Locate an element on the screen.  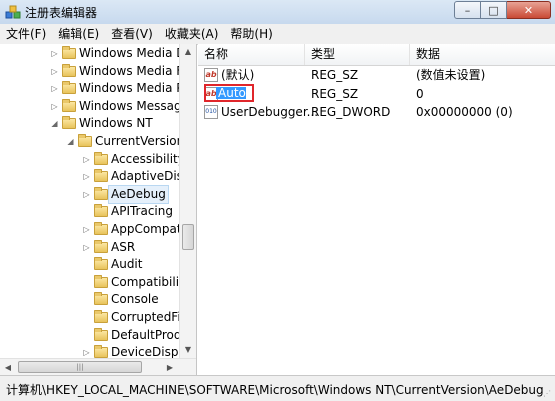
value-name: (默认) is located at coordinates (238, 75).